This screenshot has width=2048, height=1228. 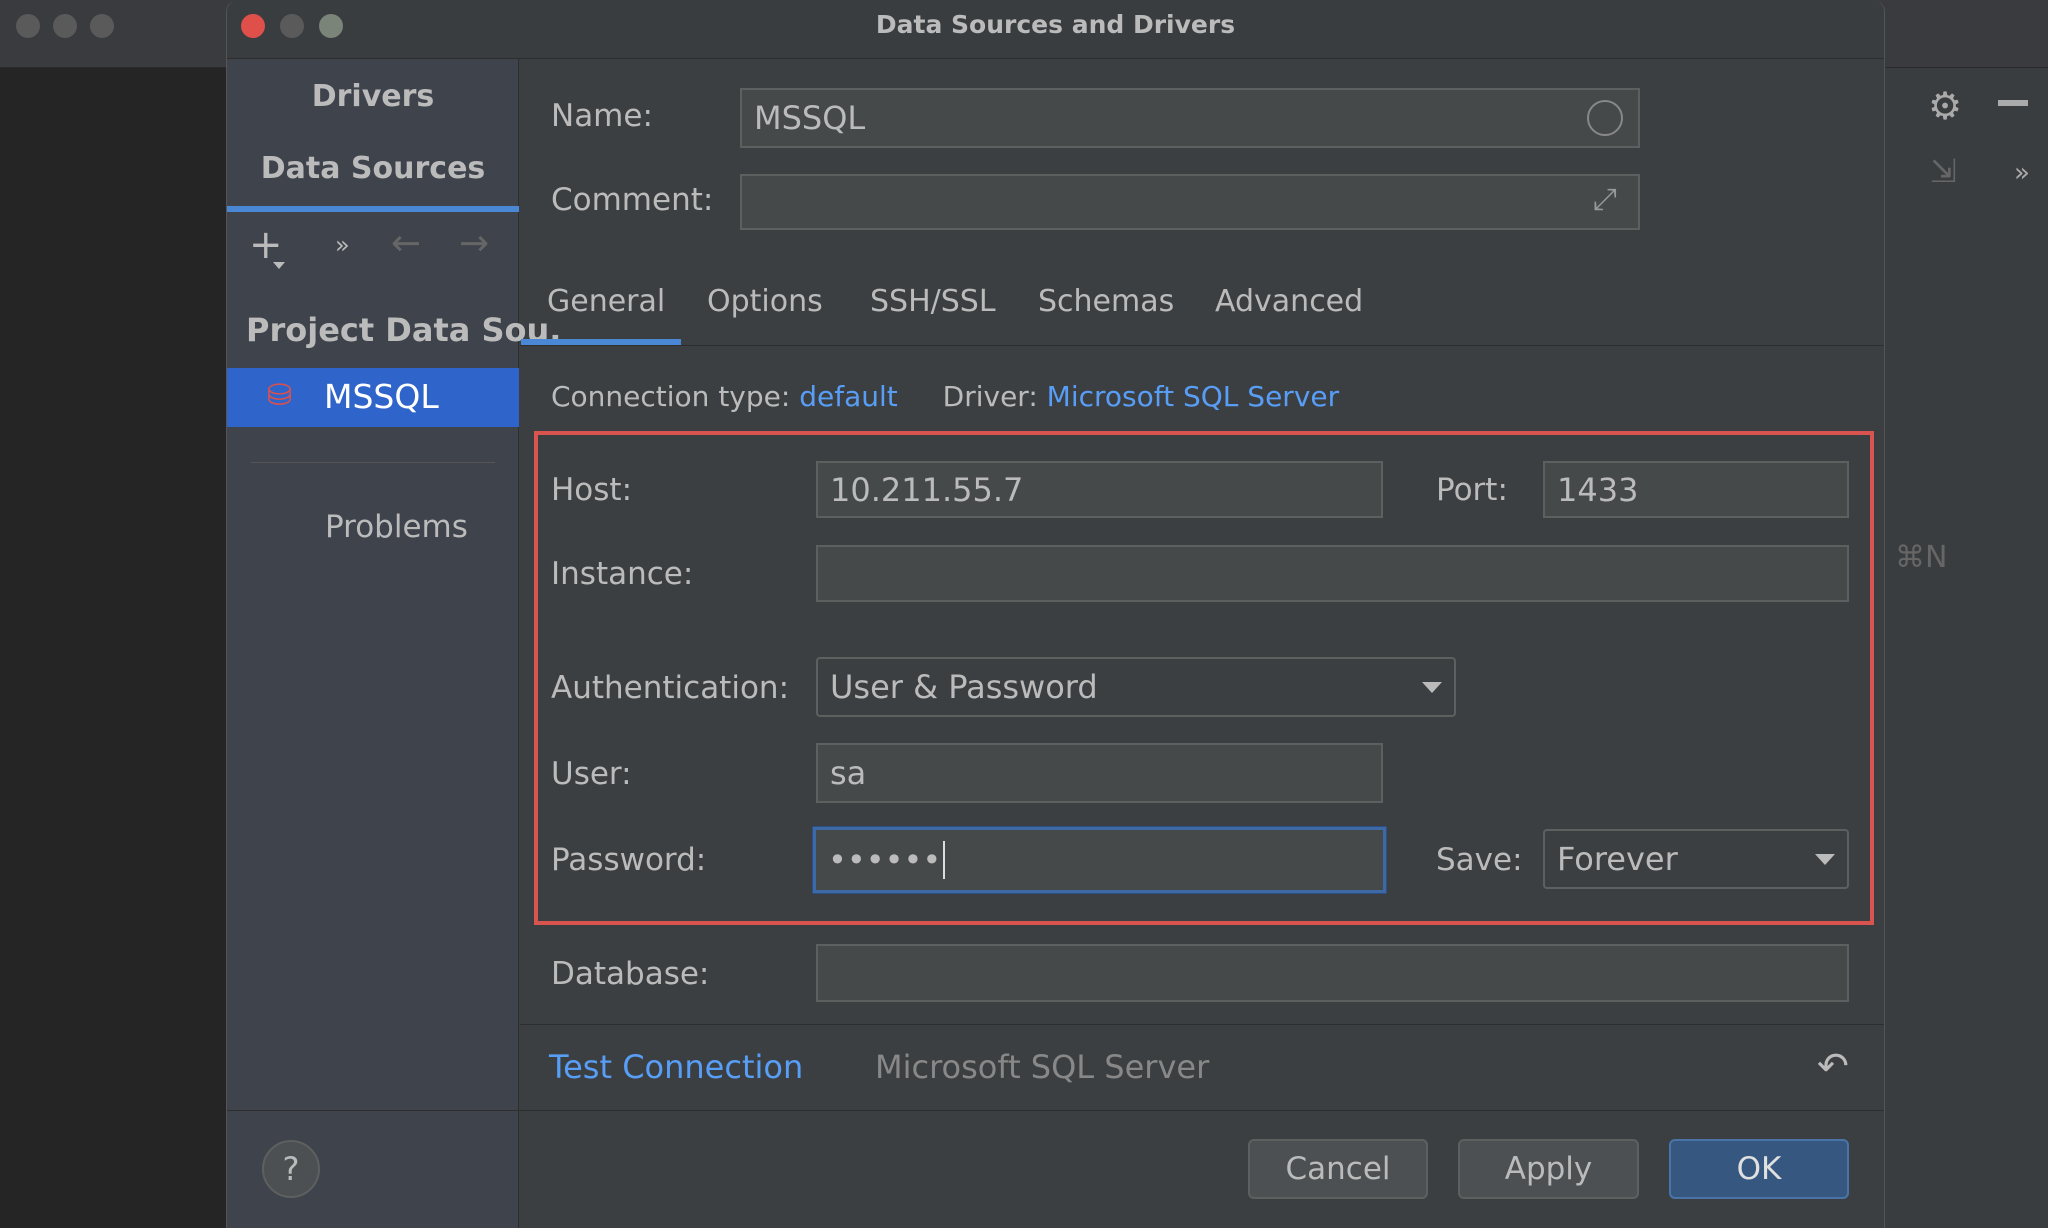 I want to click on bg-close-button, so click(x=28, y=26).